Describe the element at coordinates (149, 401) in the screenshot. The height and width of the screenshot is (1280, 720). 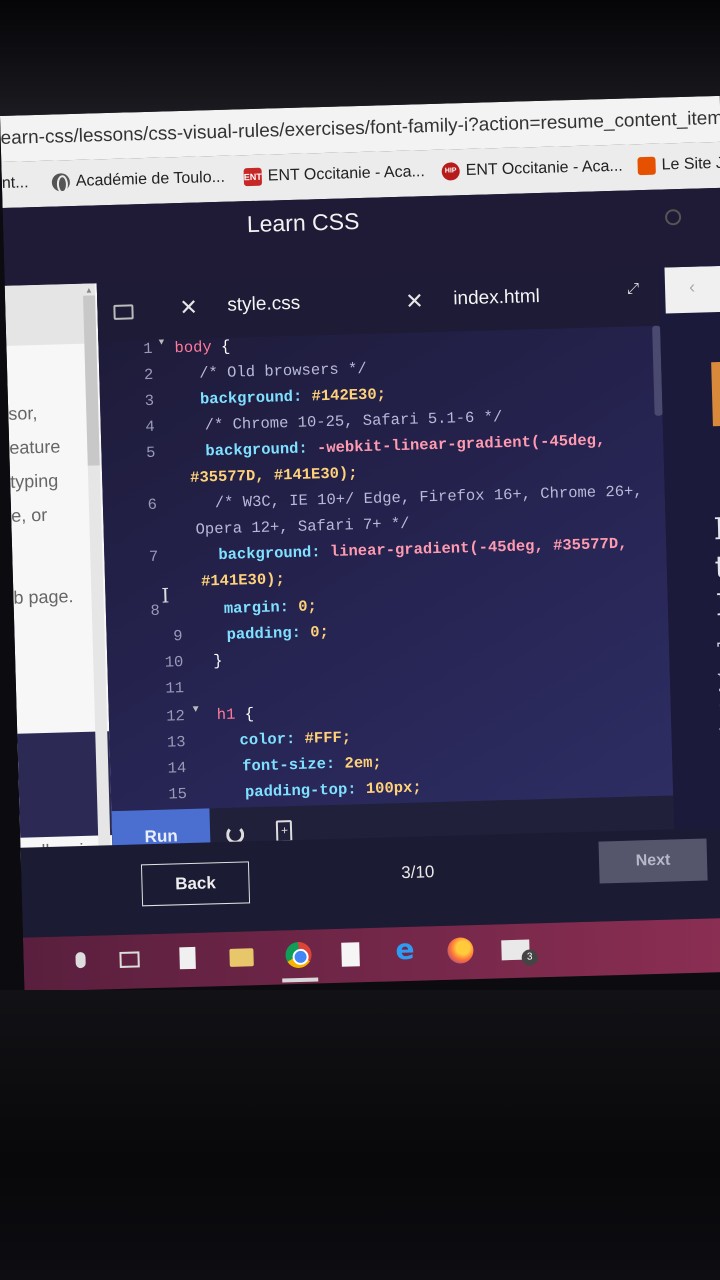
I see `line-number: 3` at that location.